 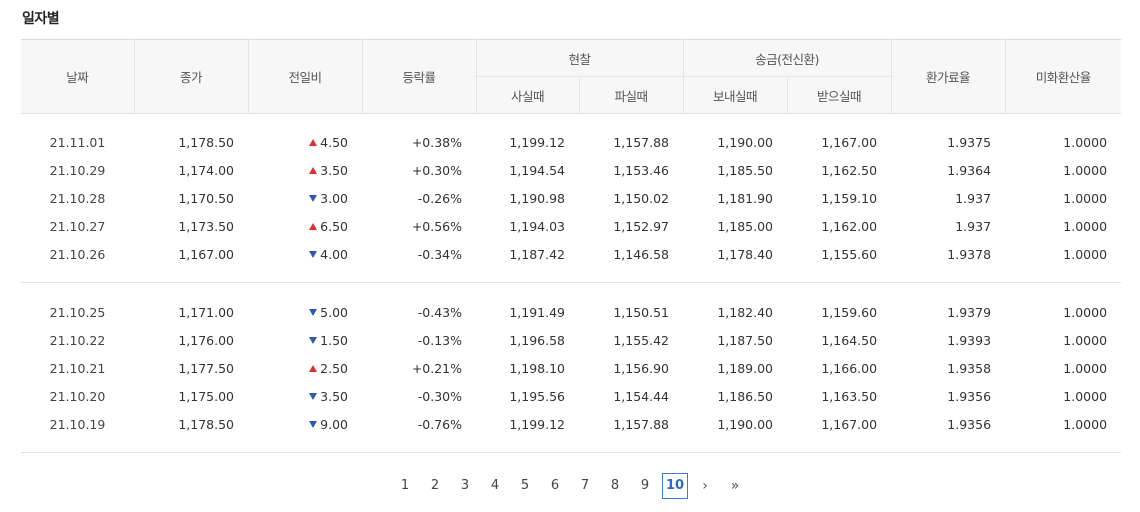 I want to click on cell-cash-buy: 1,191.49, so click(x=537, y=312).